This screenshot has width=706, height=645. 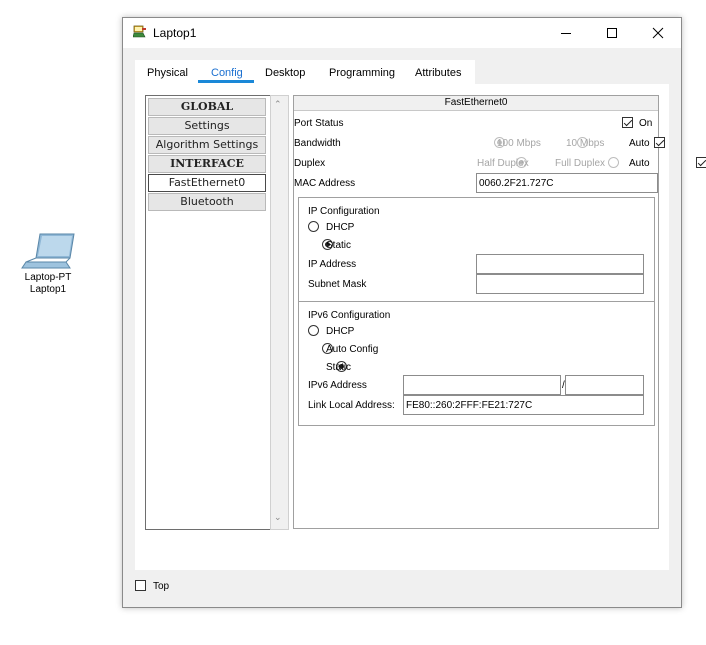 I want to click on tab-attributes: Attributes, so click(x=438, y=73).